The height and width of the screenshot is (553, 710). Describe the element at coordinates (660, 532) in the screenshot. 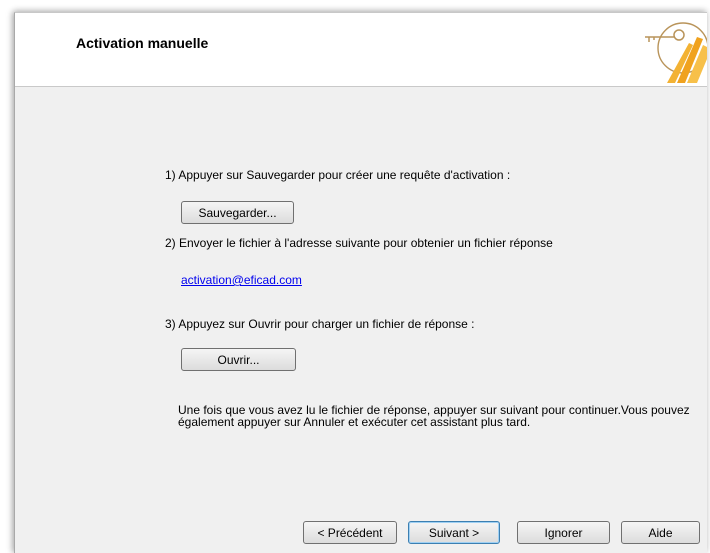

I see `help-button: Aide` at that location.